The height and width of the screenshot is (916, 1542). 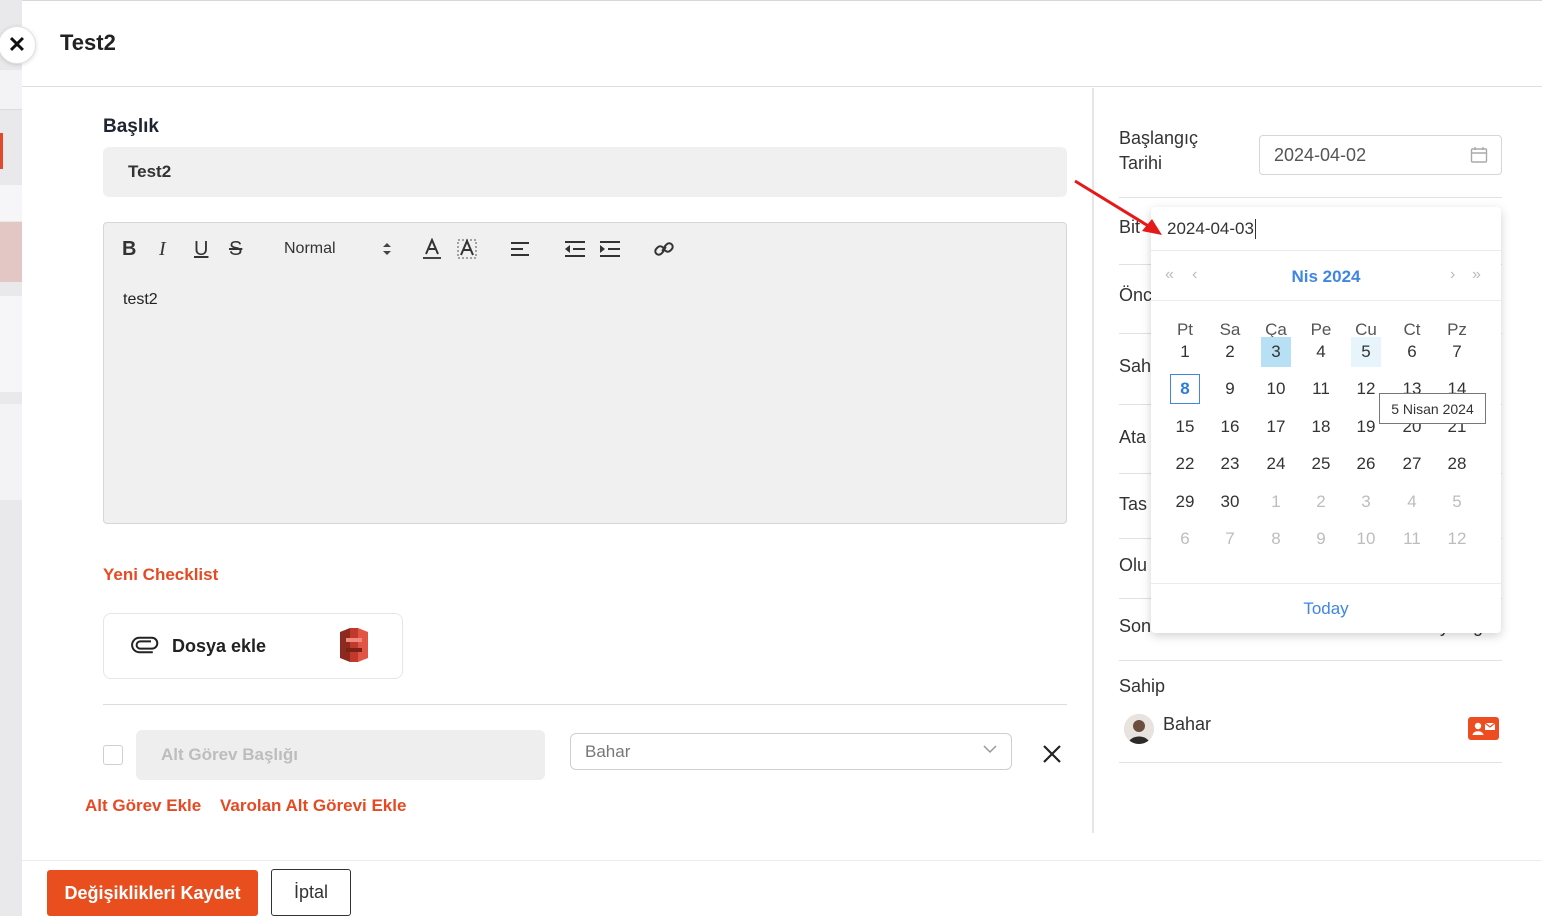 What do you see at coordinates (340, 755) in the screenshot?
I see `subtask-title-input: Alt Görev Başlığı` at bounding box center [340, 755].